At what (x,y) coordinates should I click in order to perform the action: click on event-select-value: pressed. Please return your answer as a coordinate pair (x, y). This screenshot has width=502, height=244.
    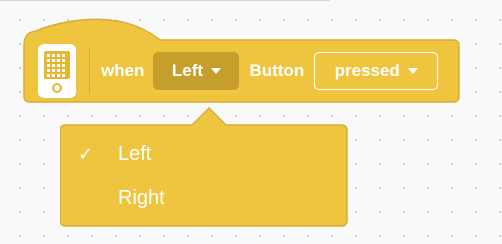
    Looking at the image, I should click on (367, 70).